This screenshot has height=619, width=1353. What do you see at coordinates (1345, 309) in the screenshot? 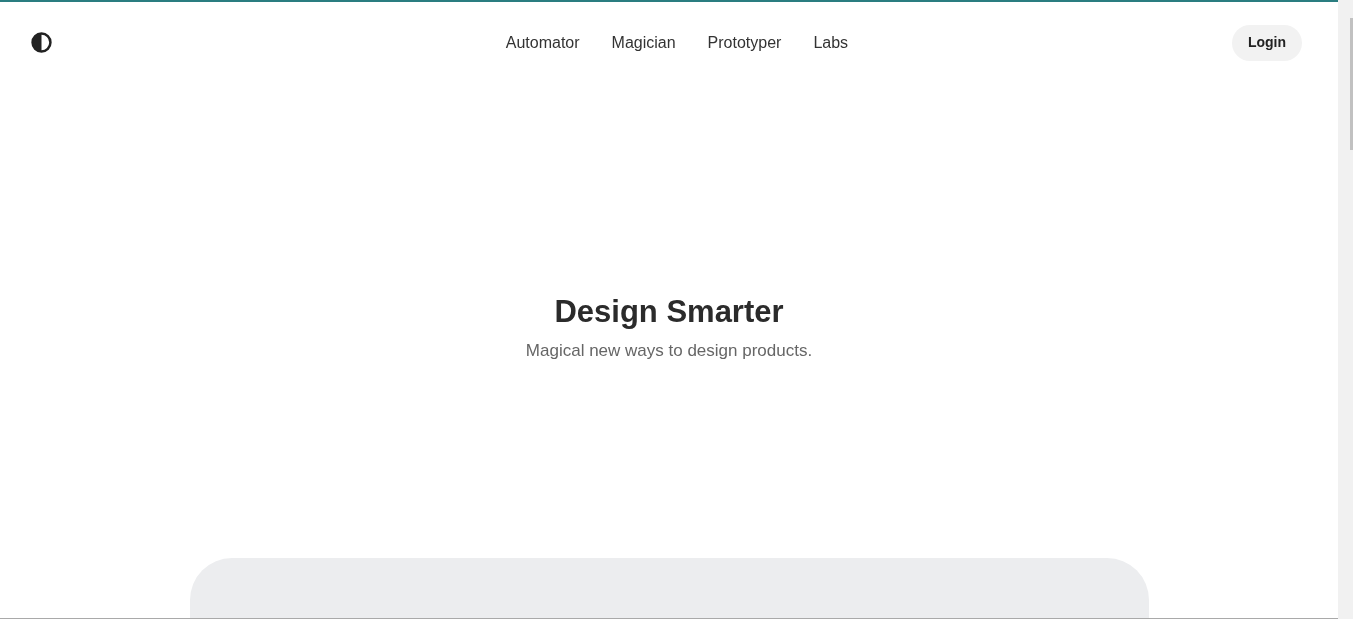
I see `scrollbar` at bounding box center [1345, 309].